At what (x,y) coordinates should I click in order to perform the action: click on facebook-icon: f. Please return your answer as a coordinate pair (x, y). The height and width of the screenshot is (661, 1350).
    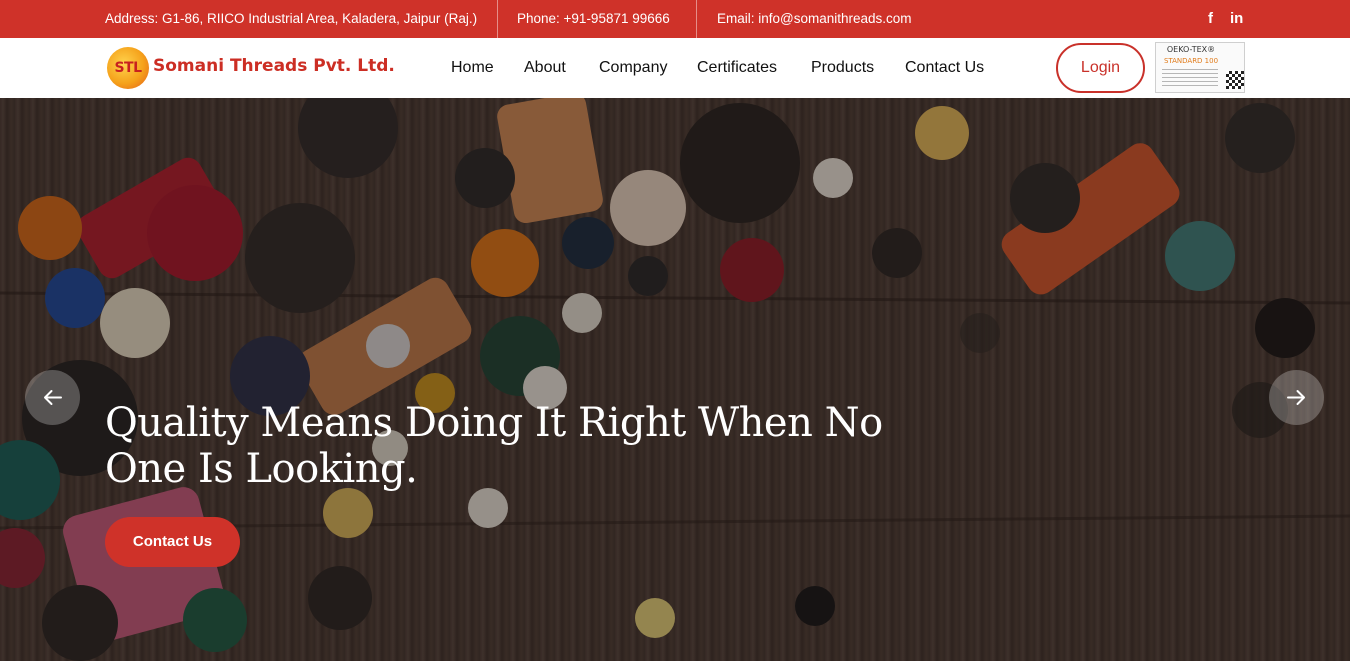
    Looking at the image, I should click on (1210, 19).